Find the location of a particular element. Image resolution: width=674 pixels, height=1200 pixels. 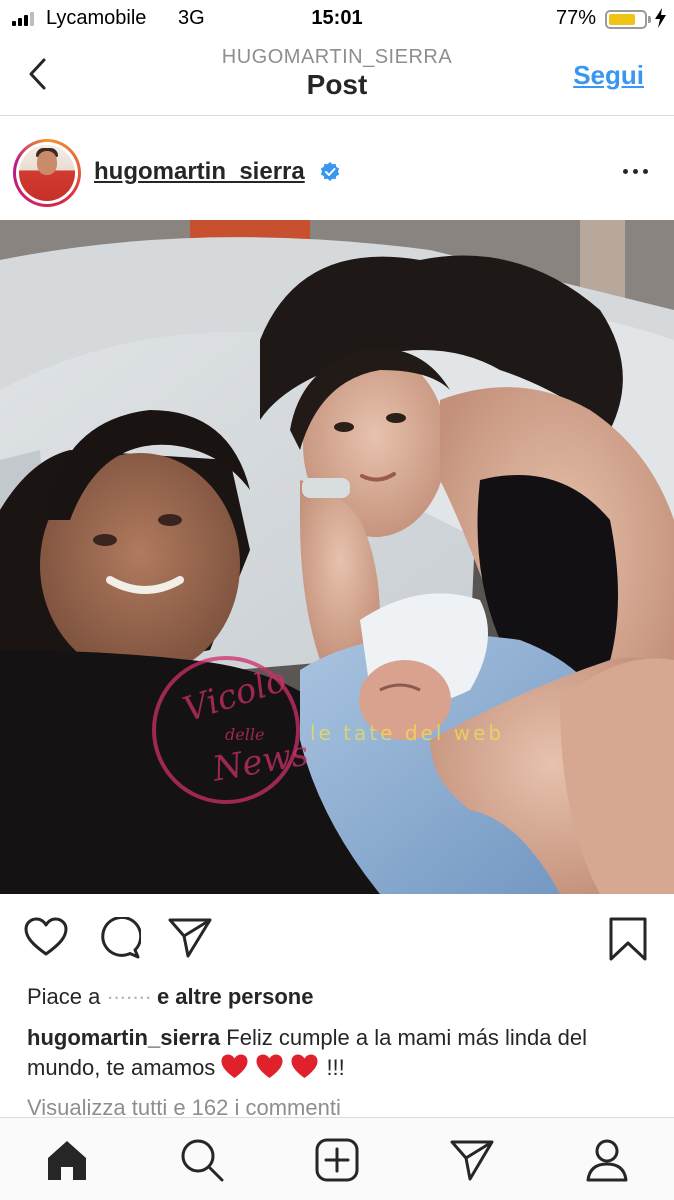

likes-prefix: Piace a is located at coordinates (64, 996).